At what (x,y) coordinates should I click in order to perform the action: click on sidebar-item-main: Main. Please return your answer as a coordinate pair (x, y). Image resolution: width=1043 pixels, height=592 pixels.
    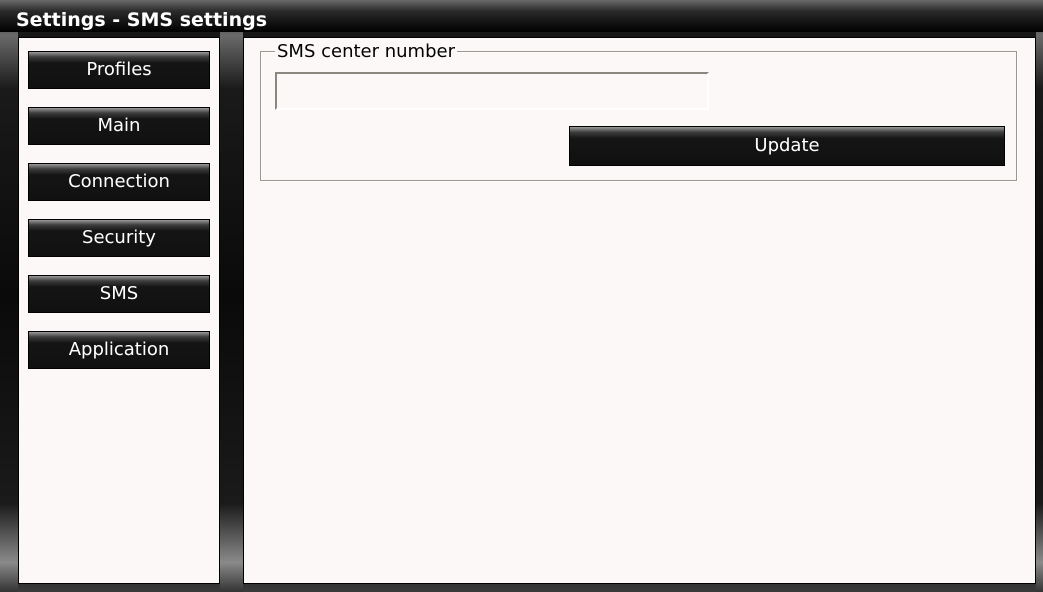
    Looking at the image, I should click on (119, 126).